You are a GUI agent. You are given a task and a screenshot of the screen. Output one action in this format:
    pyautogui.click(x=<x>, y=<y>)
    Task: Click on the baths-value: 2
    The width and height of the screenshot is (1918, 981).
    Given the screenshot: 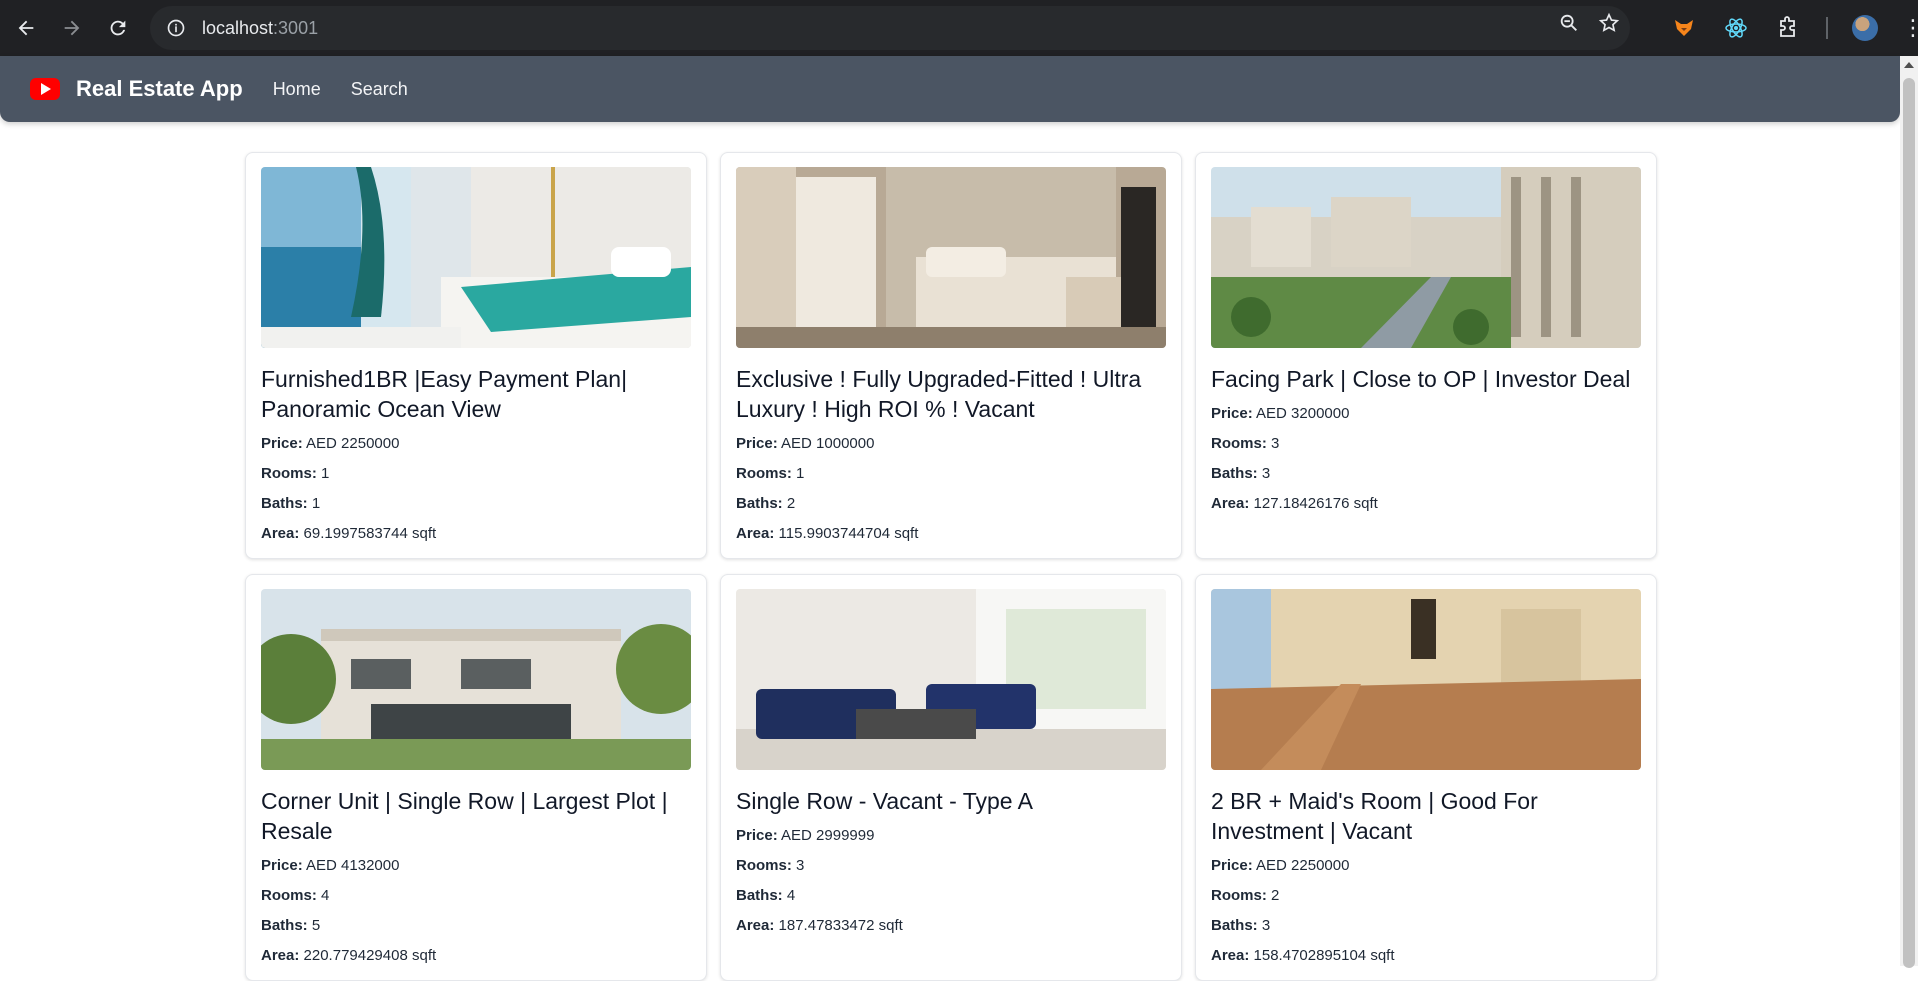 What is the action you would take?
    pyautogui.click(x=791, y=503)
    